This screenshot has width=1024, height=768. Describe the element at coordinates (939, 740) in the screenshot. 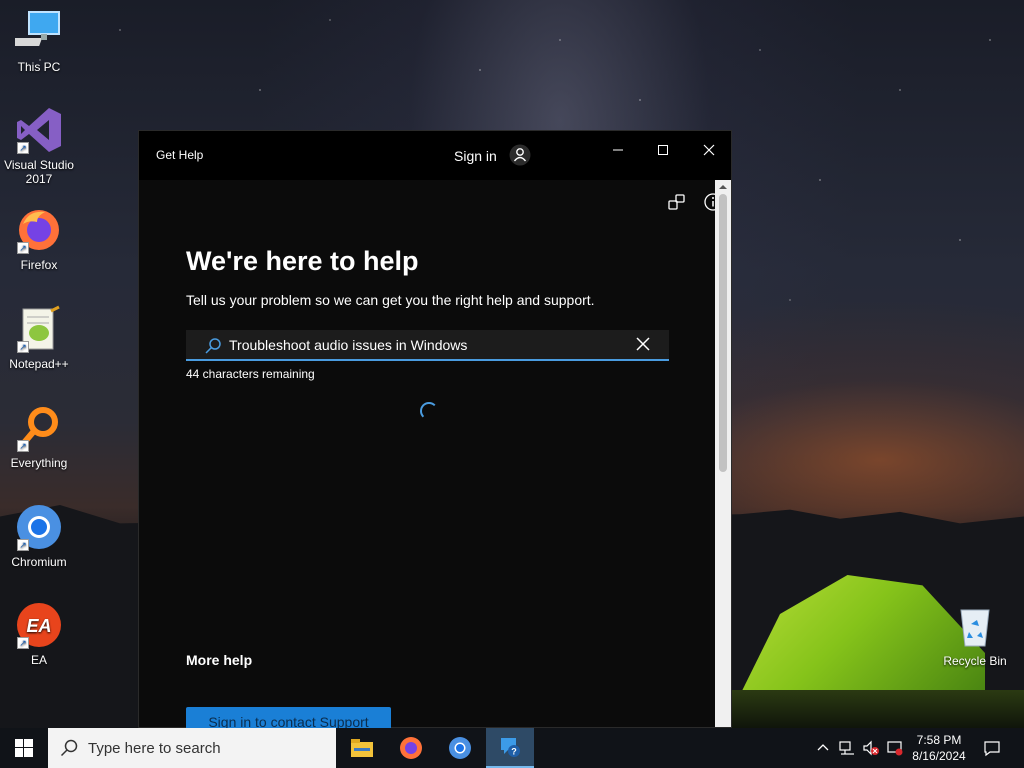

I see `clock-time: 7:58 PM` at that location.